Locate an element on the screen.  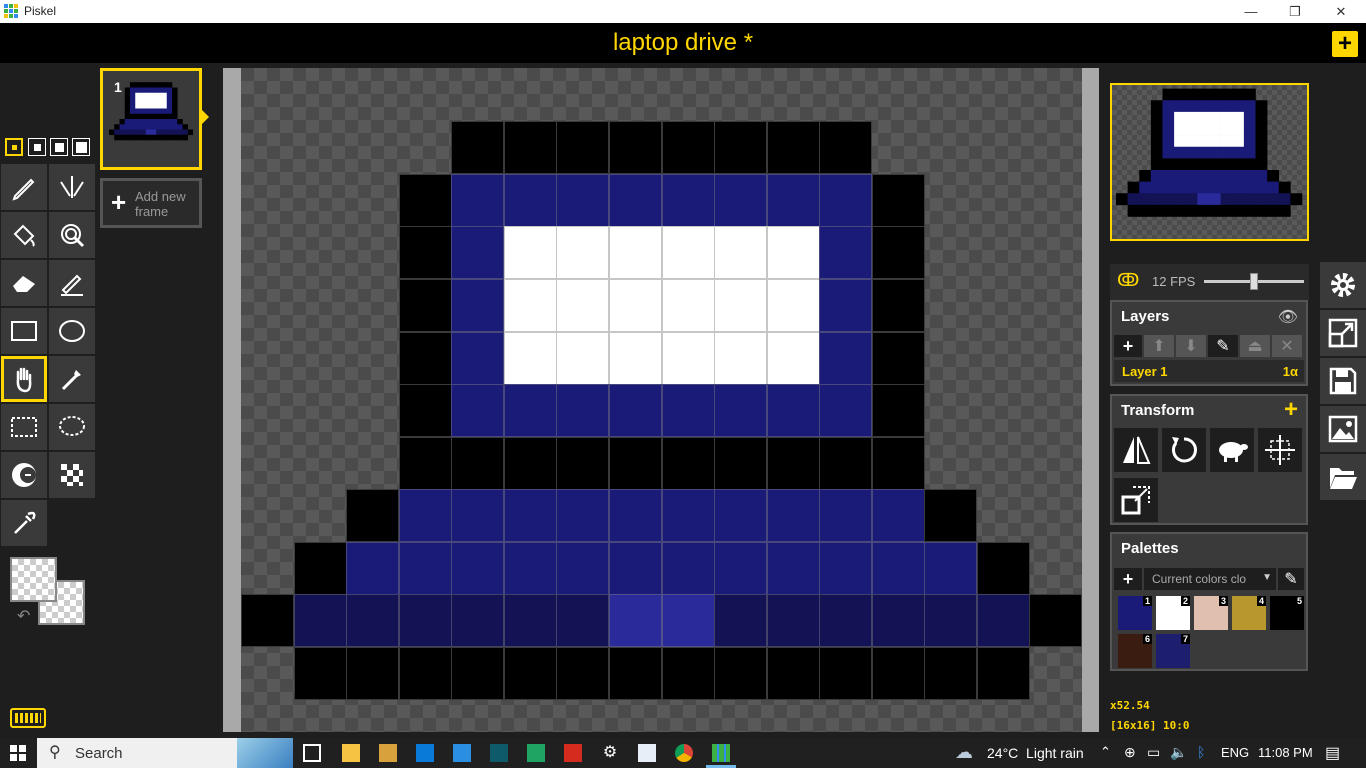
vertical-mirror-pen-tool is located at coordinates (72, 187).